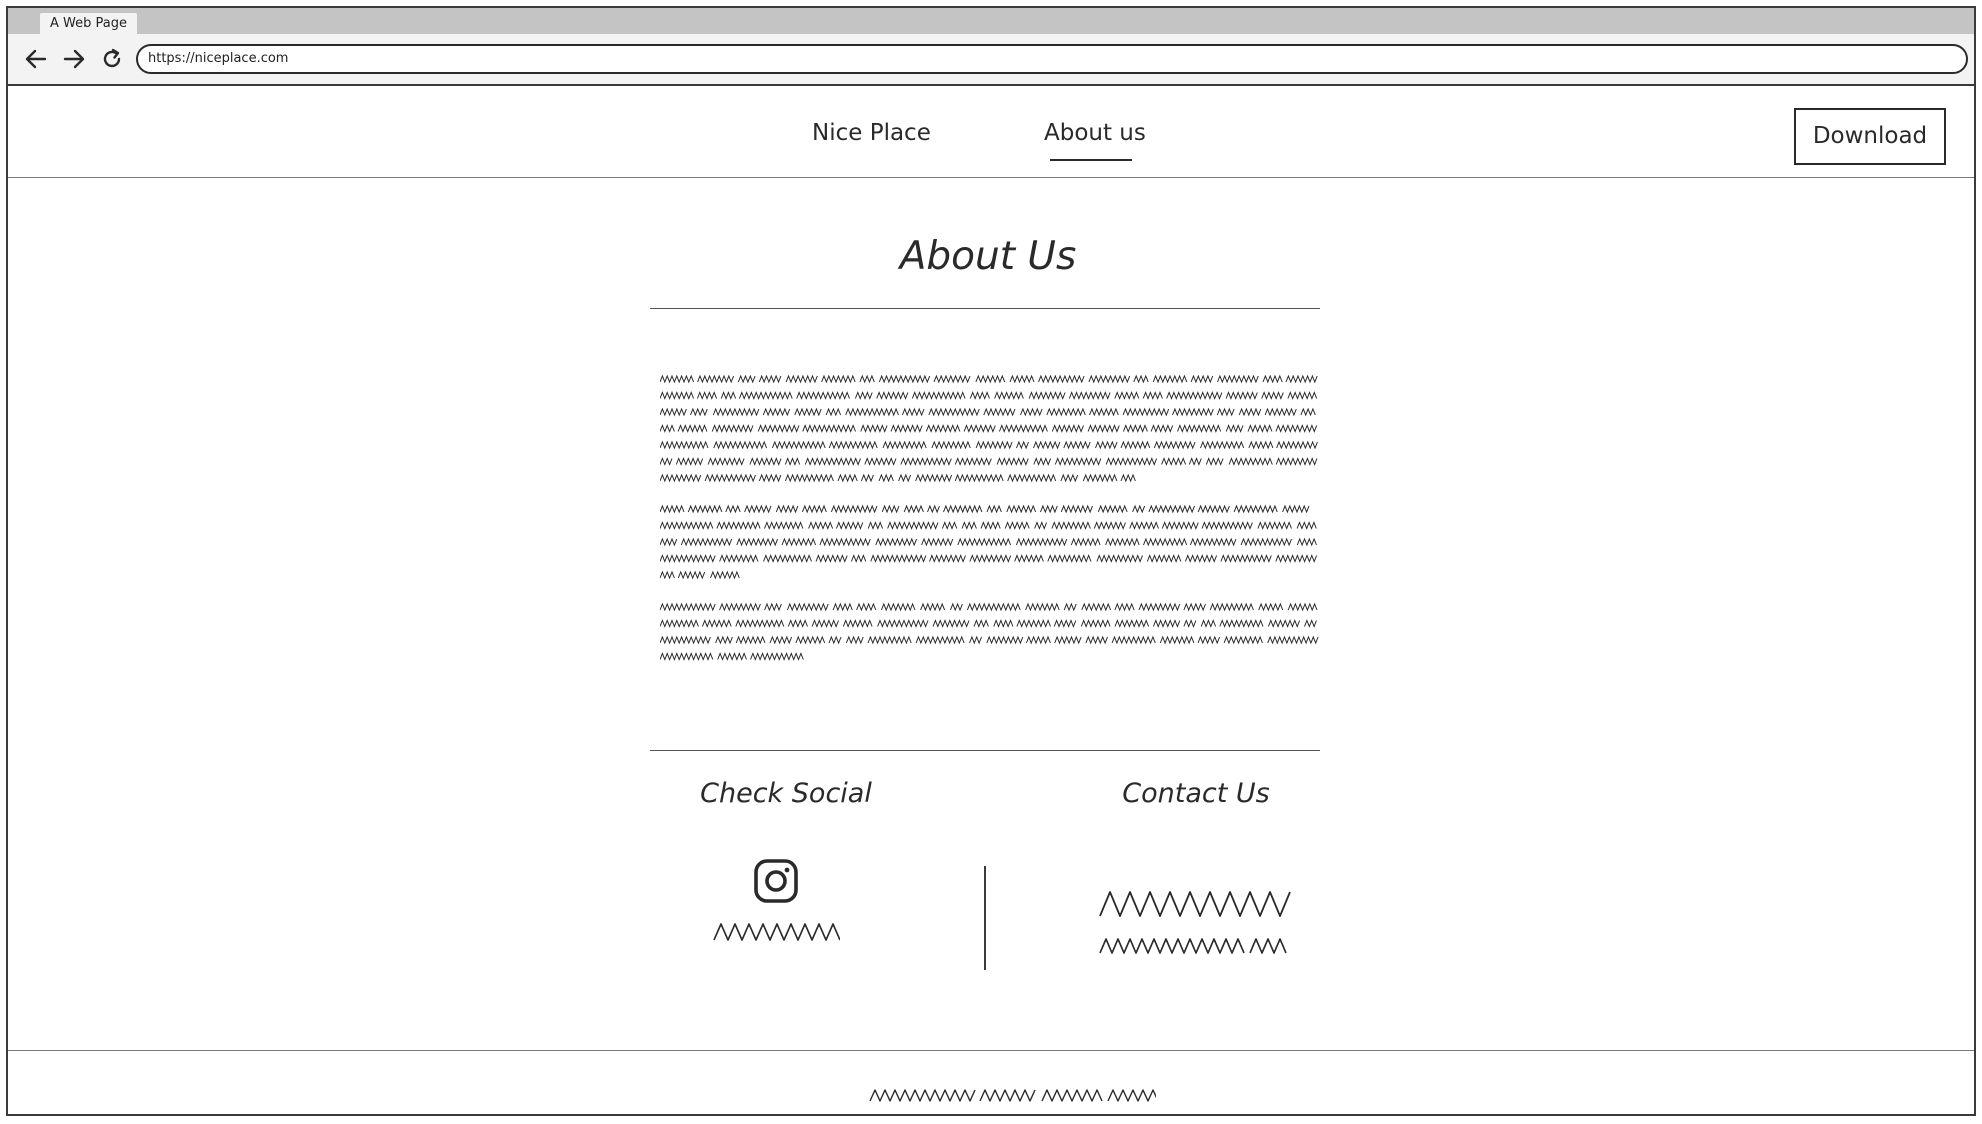 This screenshot has width=1982, height=1124. What do you see at coordinates (991, 21) in the screenshot?
I see `tab-strip: A Web Page` at bounding box center [991, 21].